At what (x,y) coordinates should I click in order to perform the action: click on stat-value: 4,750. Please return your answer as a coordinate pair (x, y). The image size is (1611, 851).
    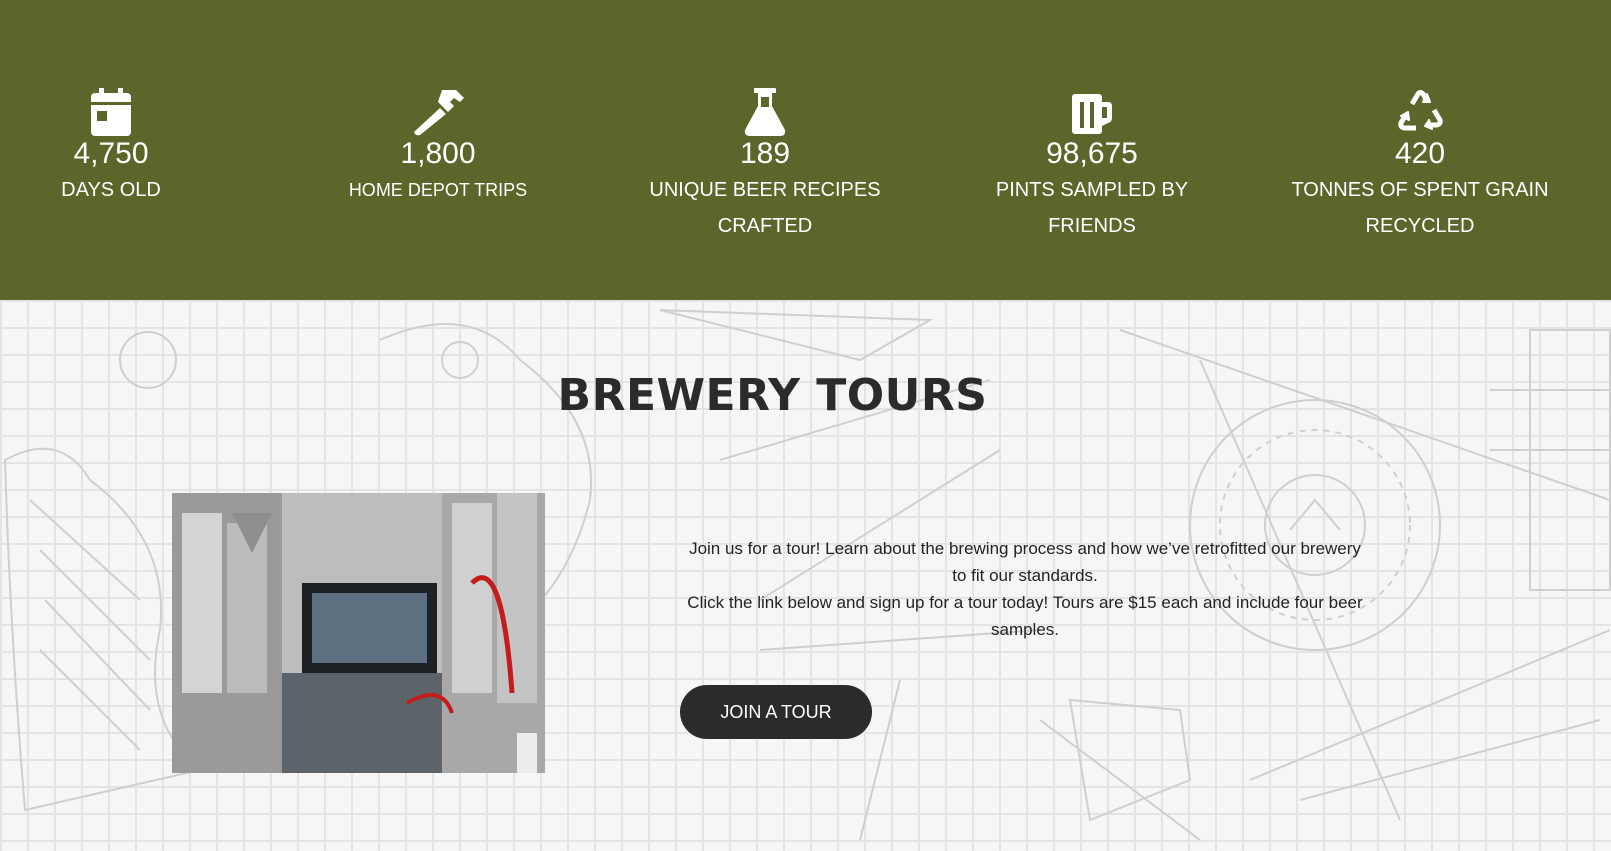
    Looking at the image, I should click on (111, 153).